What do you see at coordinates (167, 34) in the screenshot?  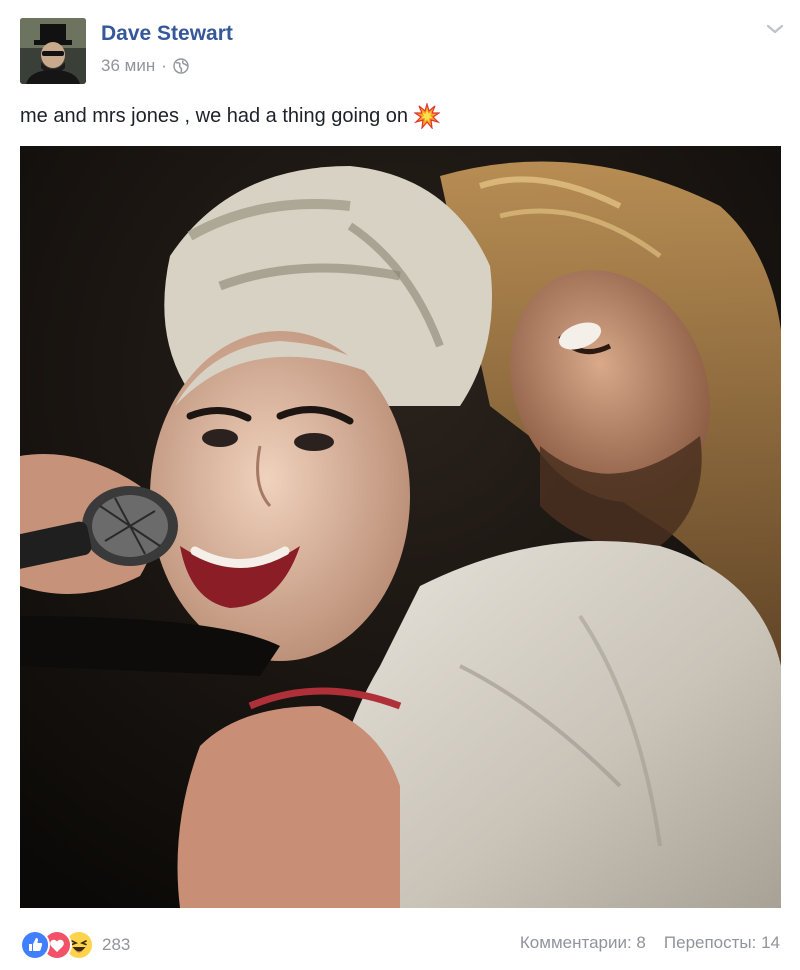 I see `author-name: Dave Stewart` at bounding box center [167, 34].